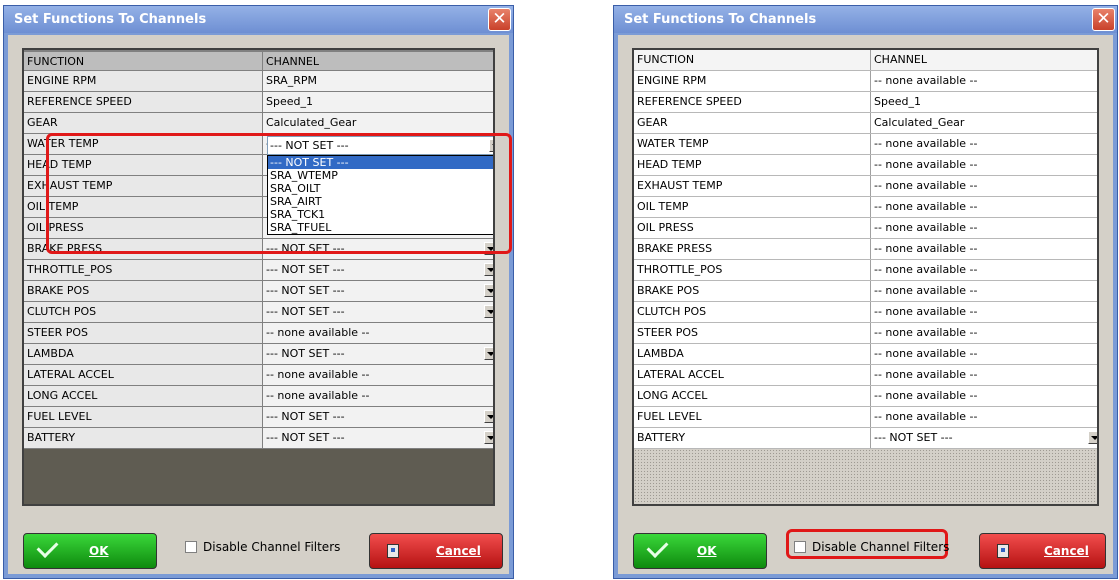 This screenshot has width=1119, height=580. I want to click on table-row: ENGINE RPM -- none available --, so click(865, 81).